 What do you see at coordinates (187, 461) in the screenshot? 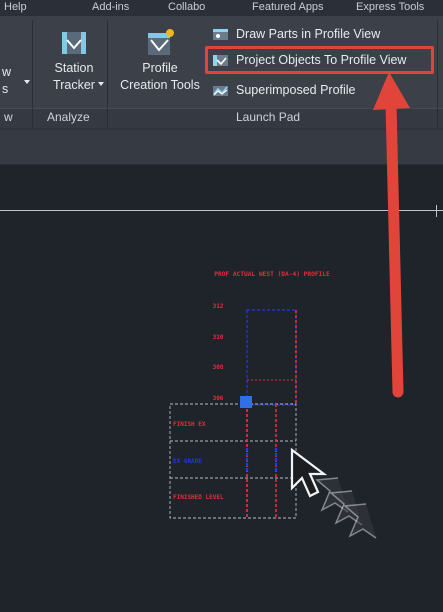
I see `band-row-label: EX GRADE` at bounding box center [187, 461].